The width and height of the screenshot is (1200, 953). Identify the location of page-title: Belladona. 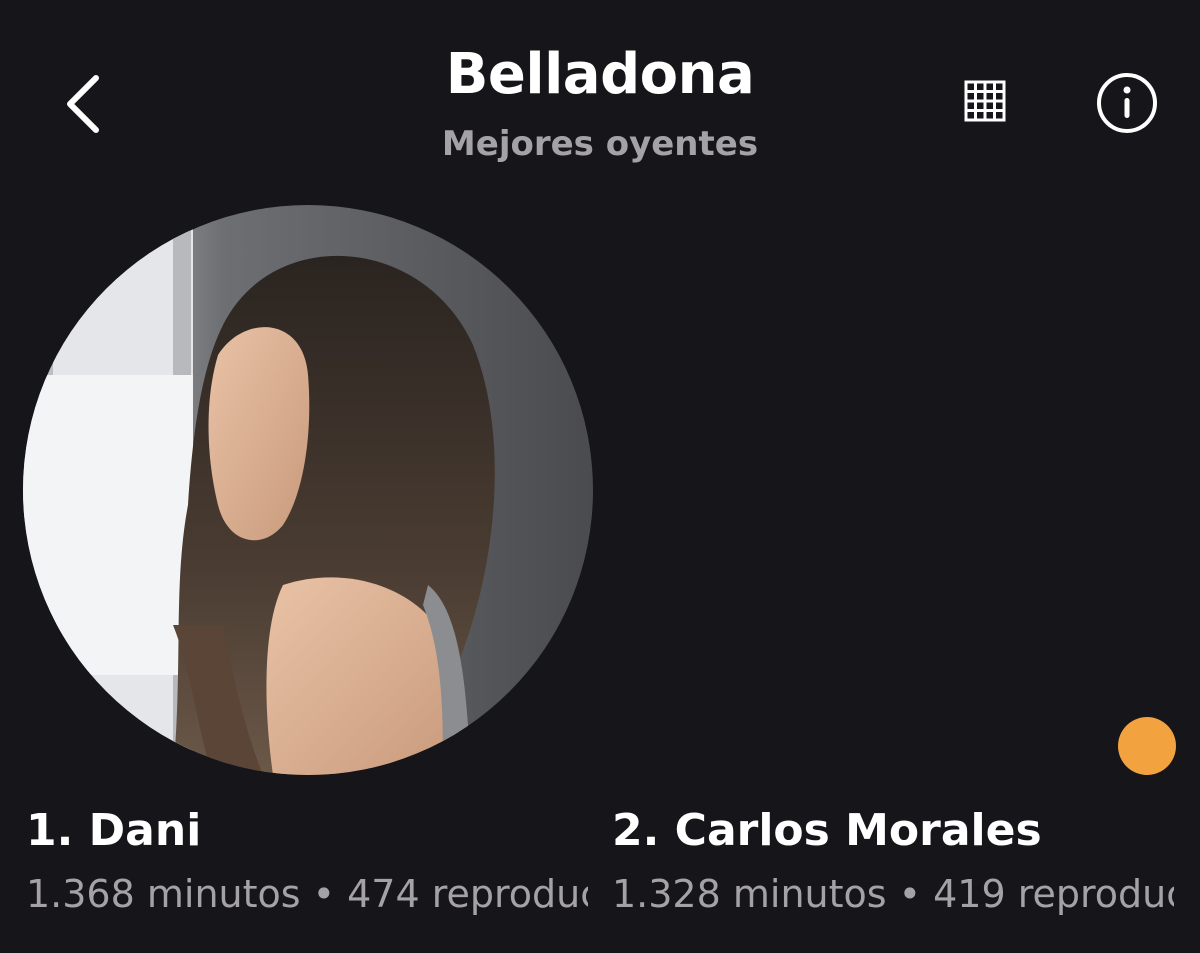
(600, 74).